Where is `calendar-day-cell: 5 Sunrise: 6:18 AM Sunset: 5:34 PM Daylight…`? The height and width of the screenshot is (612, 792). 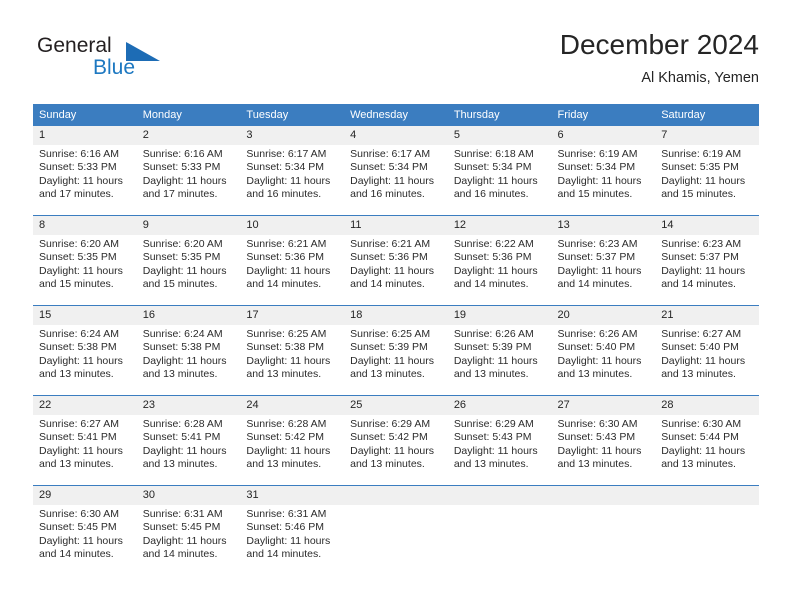 calendar-day-cell: 5 Sunrise: 6:18 AM Sunset: 5:34 PM Daylight… is located at coordinates (499, 171).